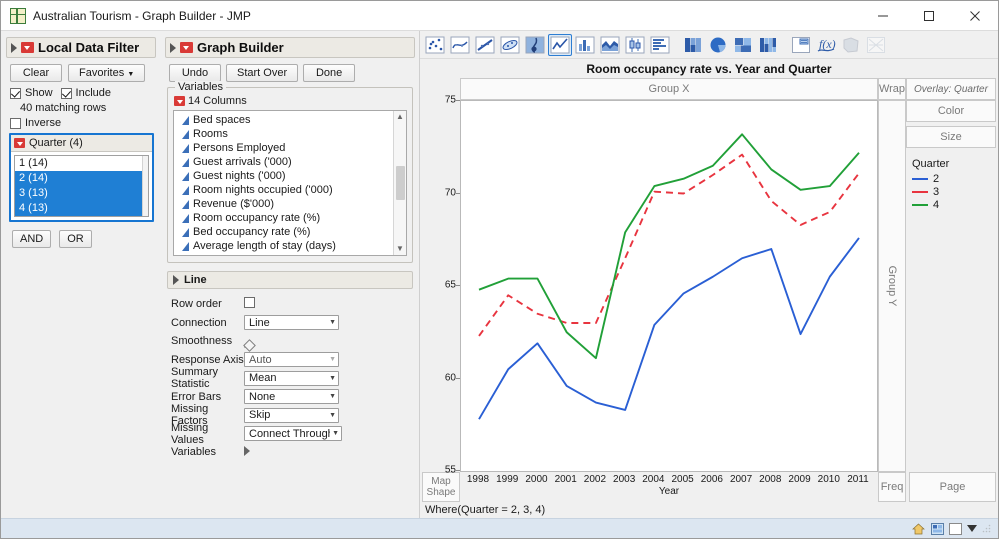 This screenshot has width=999, height=539. Describe the element at coordinates (247, 450) in the screenshot. I see `expander-triangle-icon` at that location.